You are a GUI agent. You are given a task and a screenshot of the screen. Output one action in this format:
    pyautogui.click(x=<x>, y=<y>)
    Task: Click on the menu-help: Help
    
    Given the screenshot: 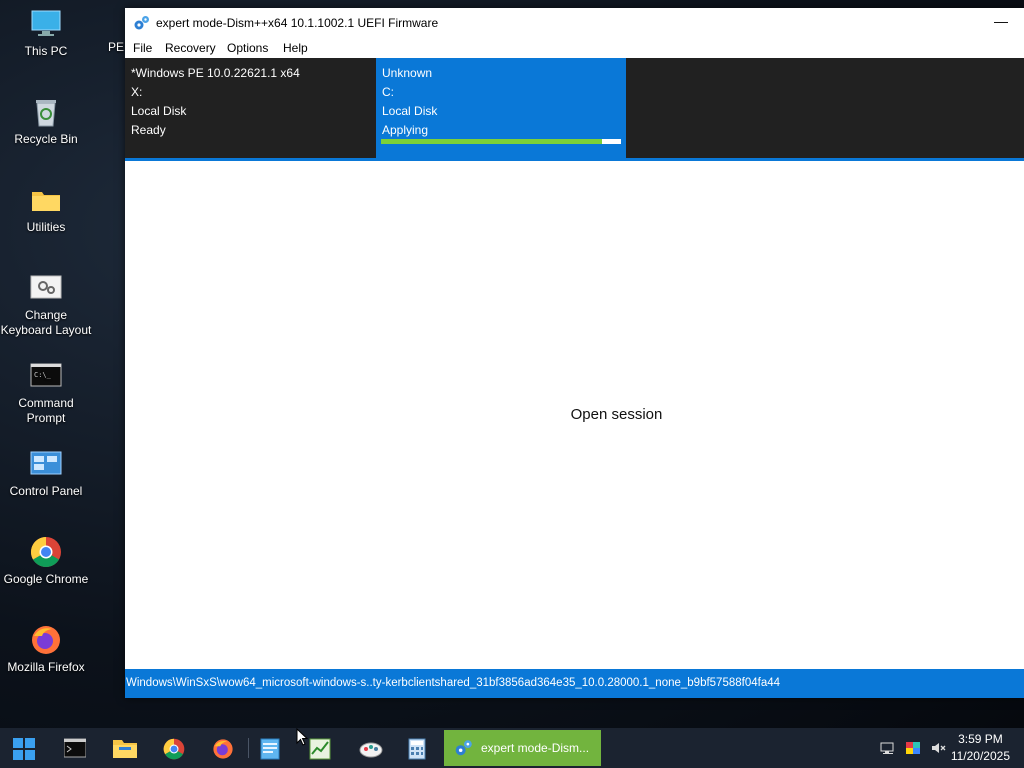 What is the action you would take?
    pyautogui.click(x=295, y=48)
    